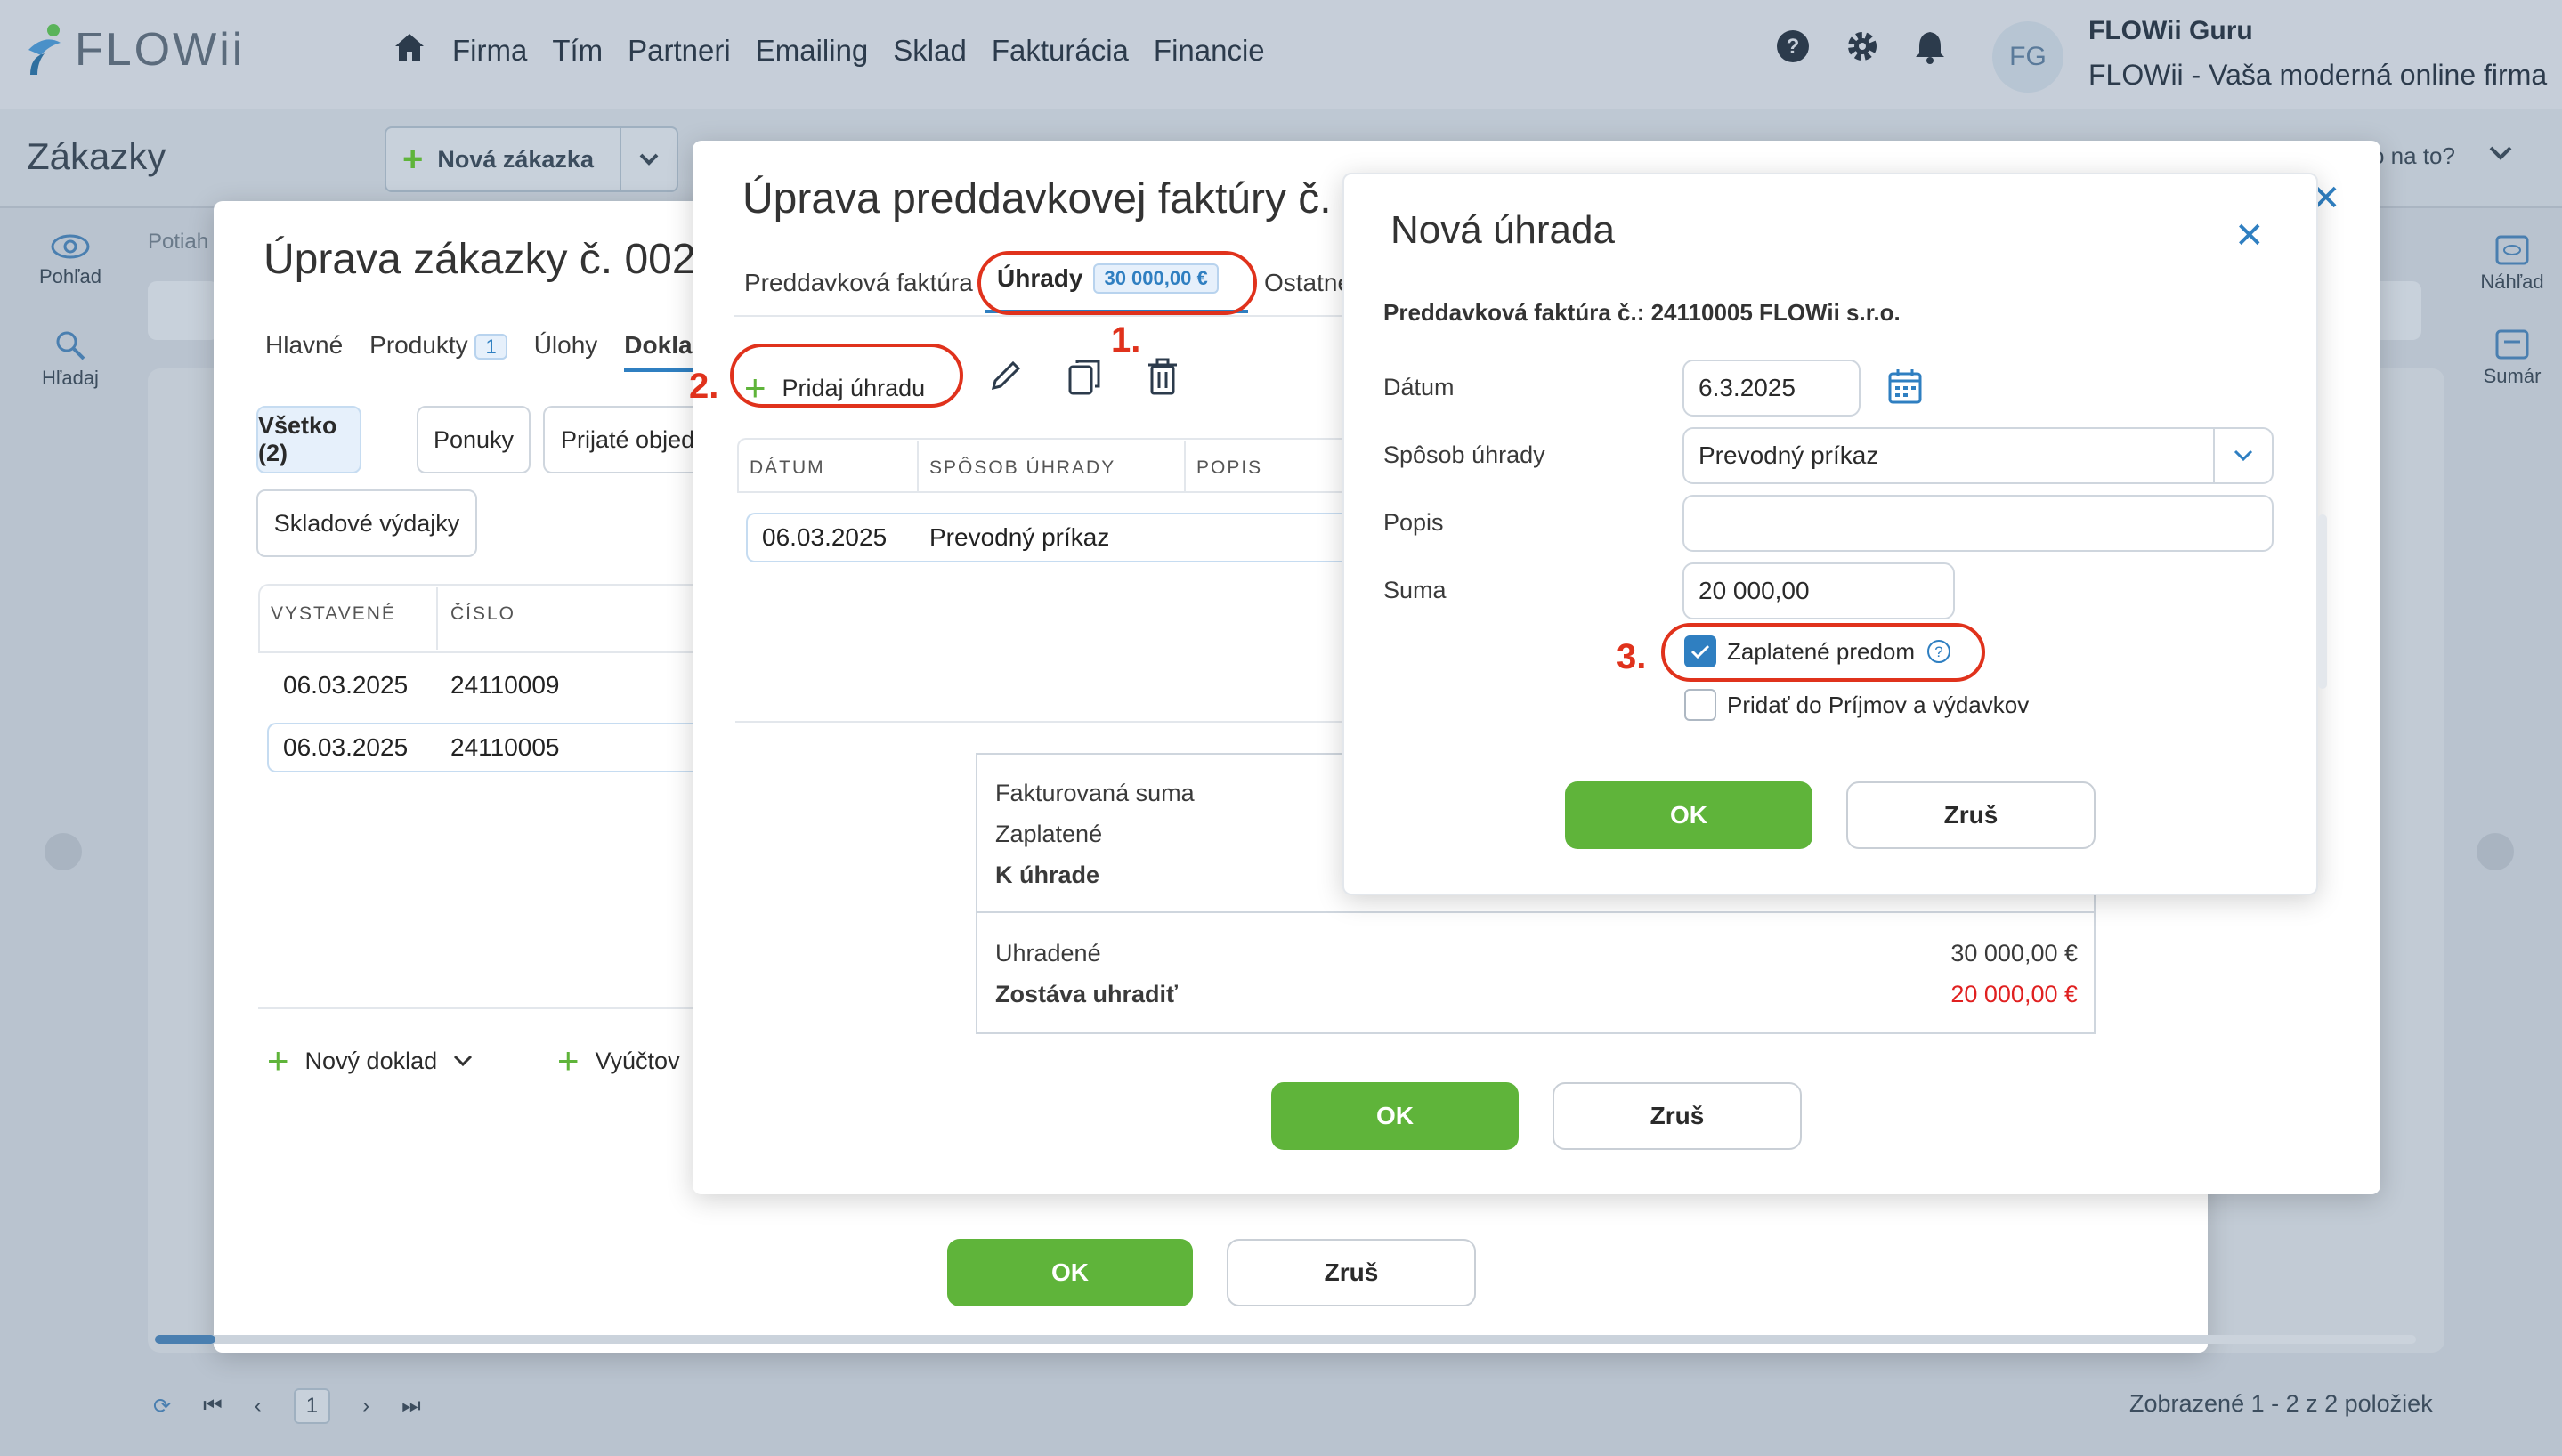 Image resolution: width=2562 pixels, height=1456 pixels. What do you see at coordinates (1006, 378) in the screenshot?
I see `edit-pencil-icon` at bounding box center [1006, 378].